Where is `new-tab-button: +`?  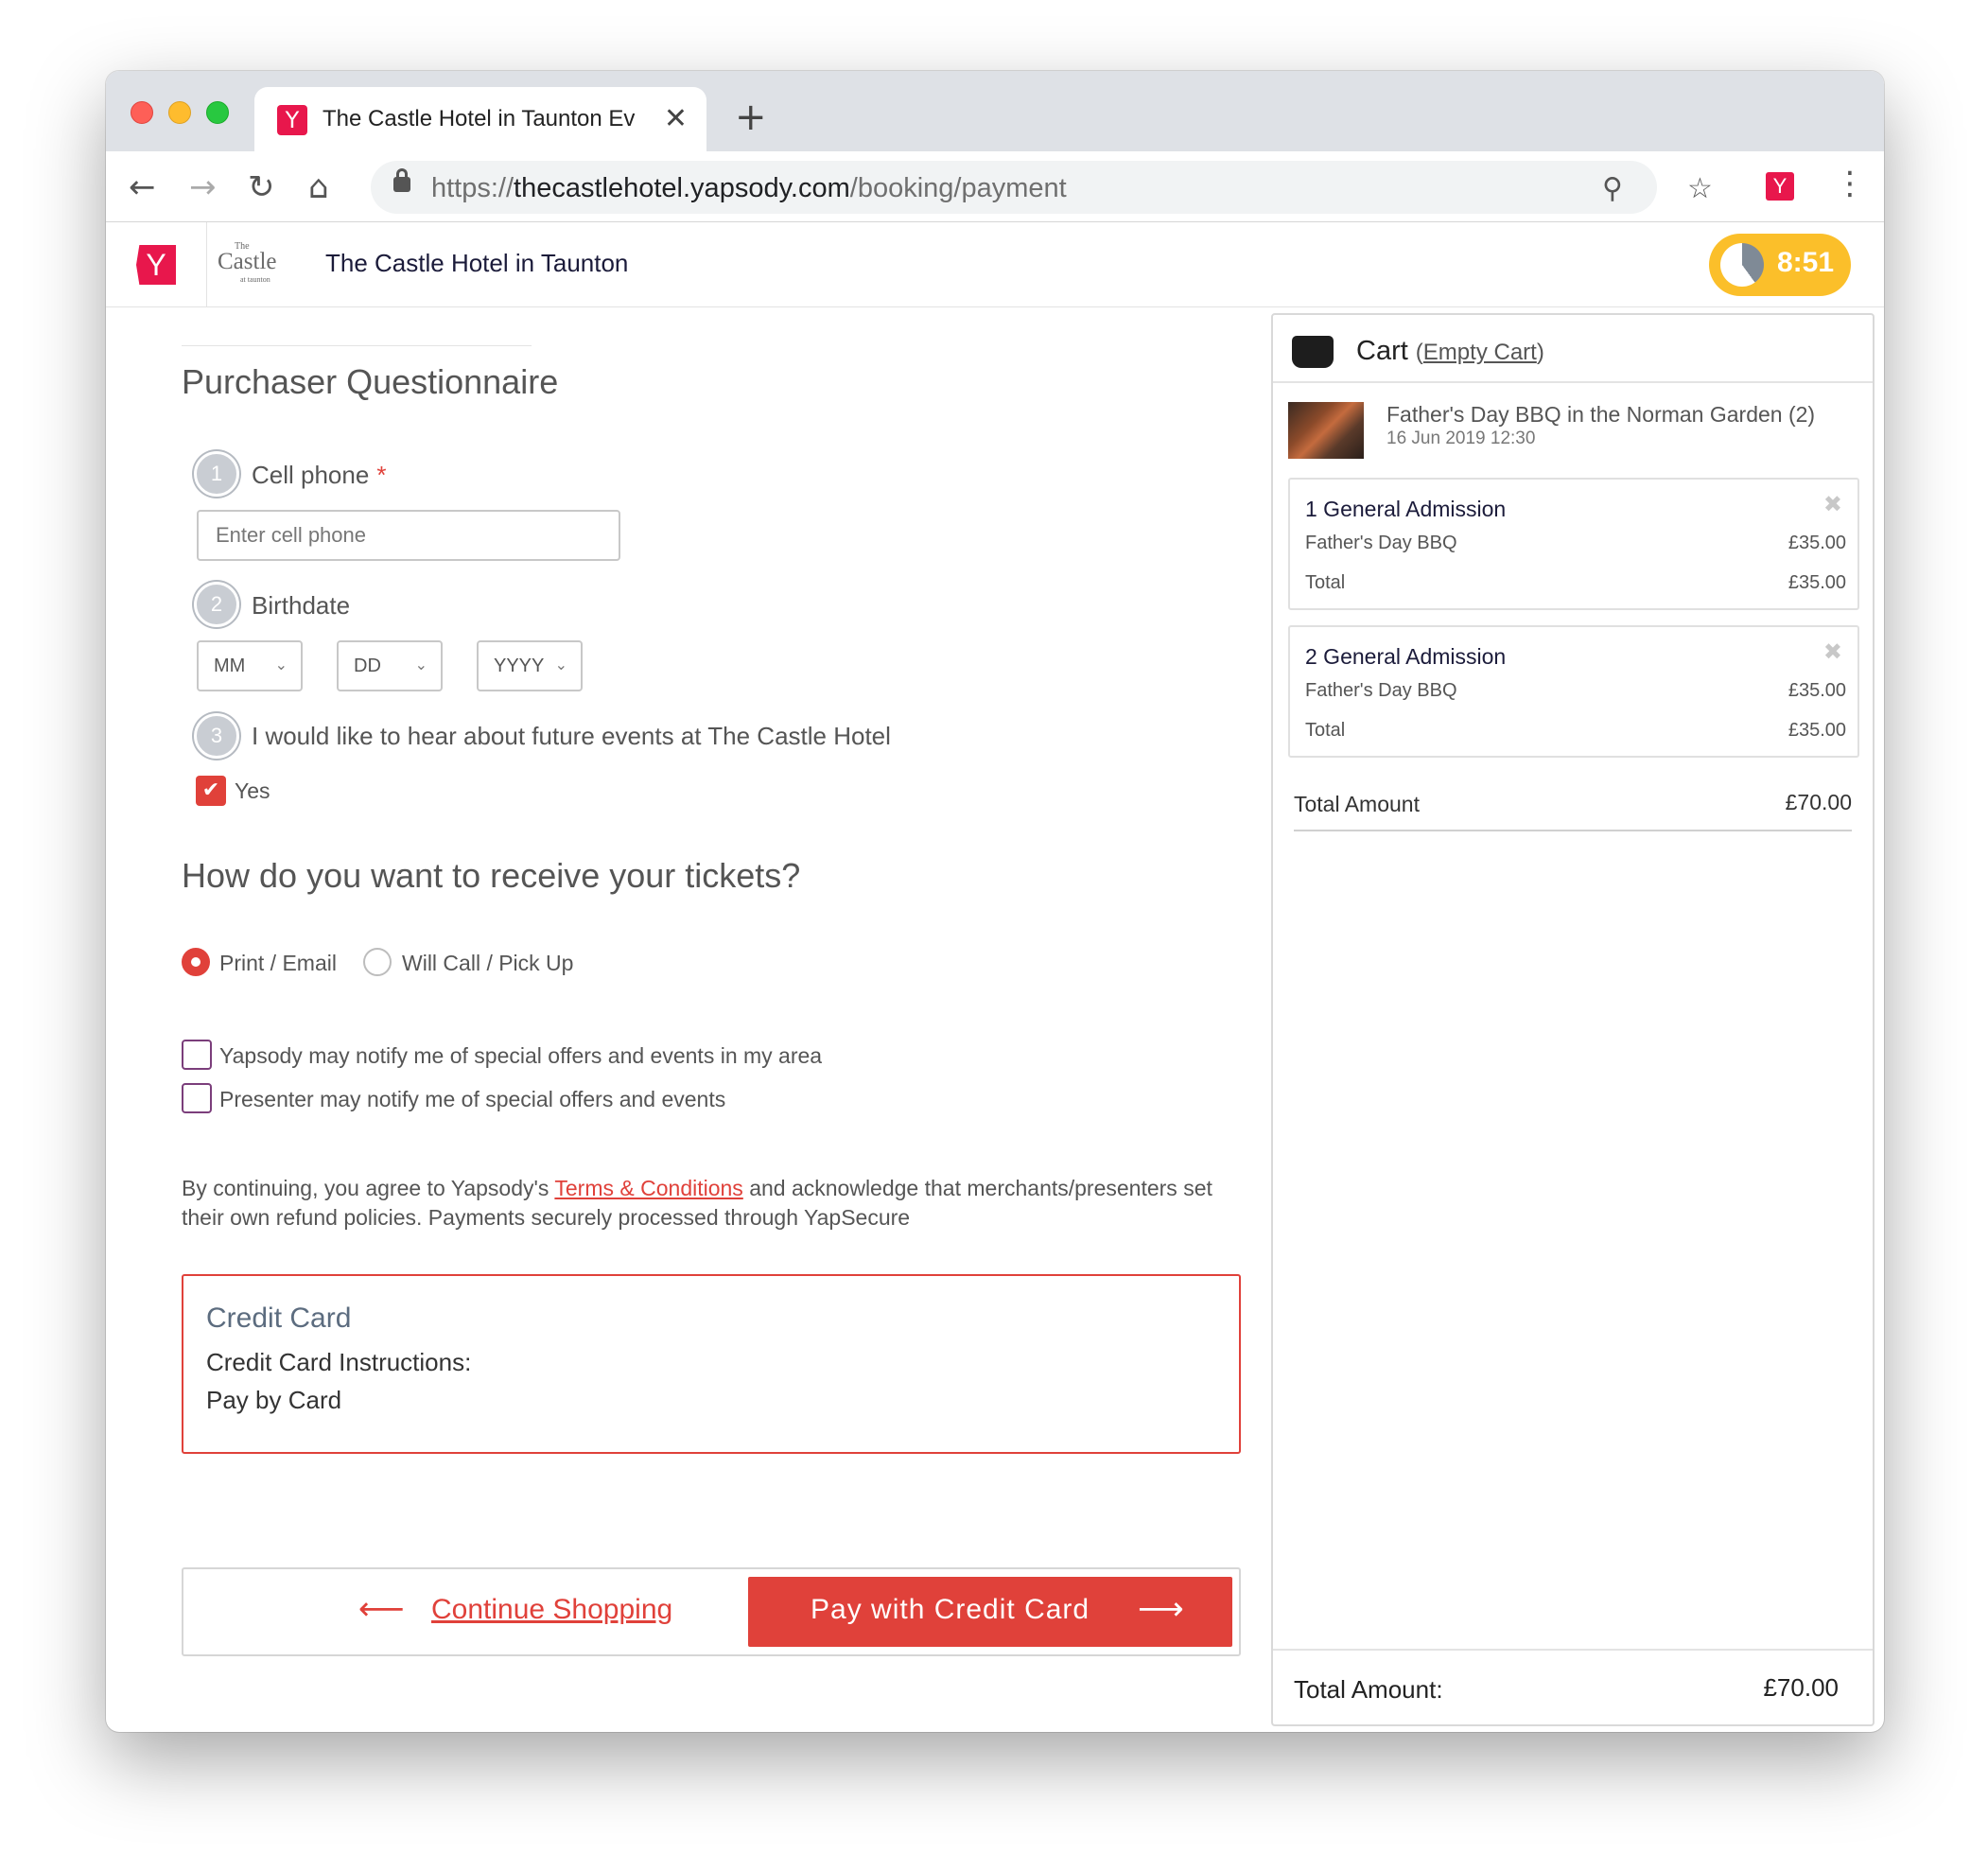 new-tab-button: + is located at coordinates (751, 117).